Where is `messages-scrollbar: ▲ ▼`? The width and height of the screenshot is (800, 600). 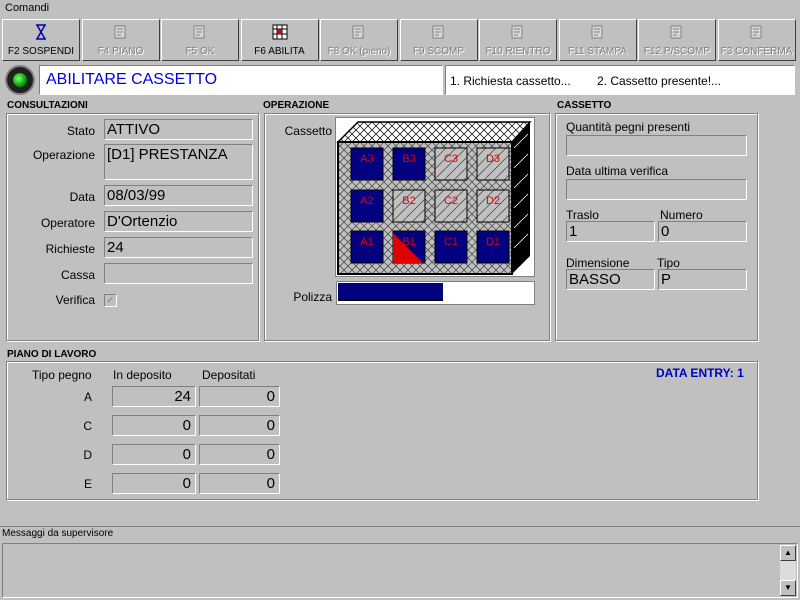
messages-scrollbar: ▲ ▼ is located at coordinates (788, 570).